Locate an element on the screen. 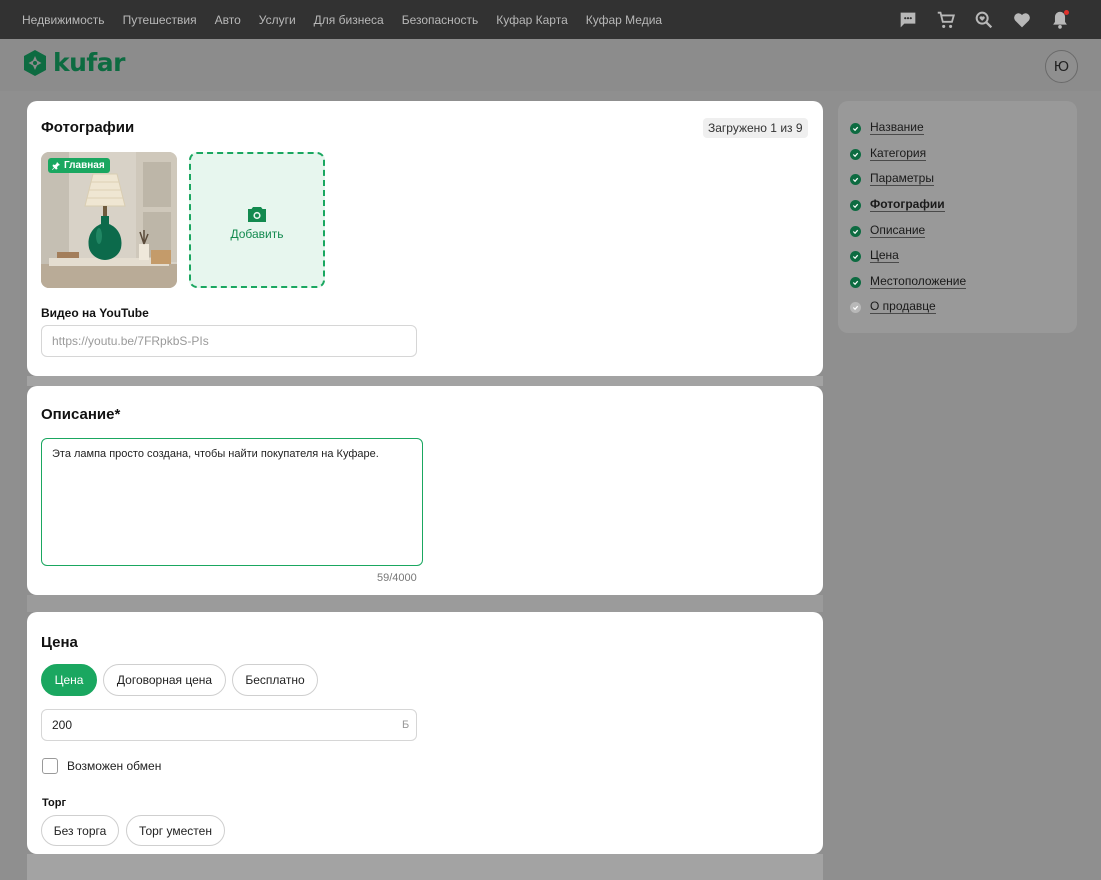 The width and height of the screenshot is (1101, 880). main-photo-badge-label: Главная is located at coordinates (84, 165).